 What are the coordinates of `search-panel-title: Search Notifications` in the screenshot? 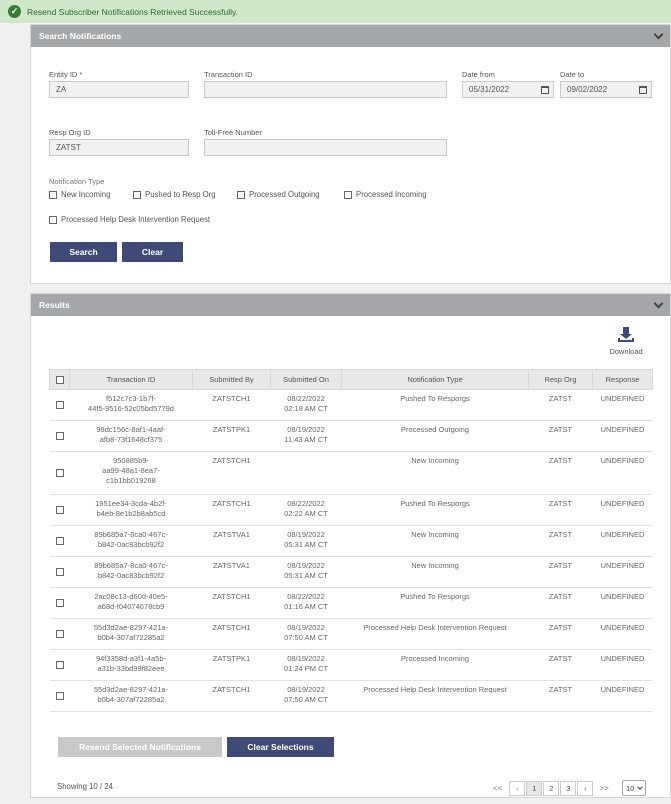 It's located at (80, 36).